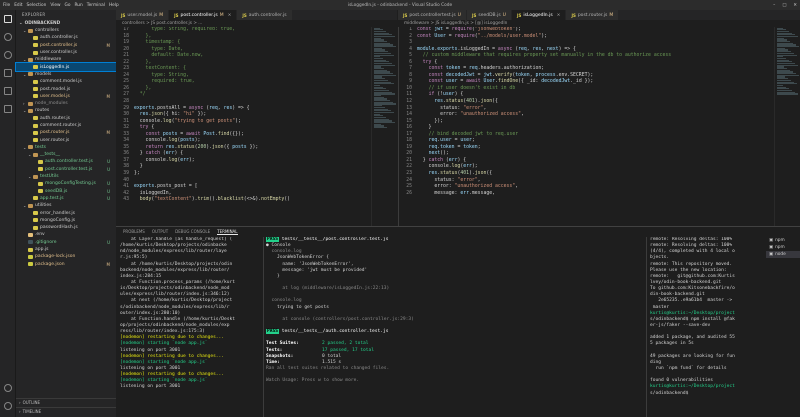 Image resolution: width=800 pixels, height=417 pixels. Describe the element at coordinates (432, 15) in the screenshot. I see `editor-tab: JS post.controllertest.js U` at that location.